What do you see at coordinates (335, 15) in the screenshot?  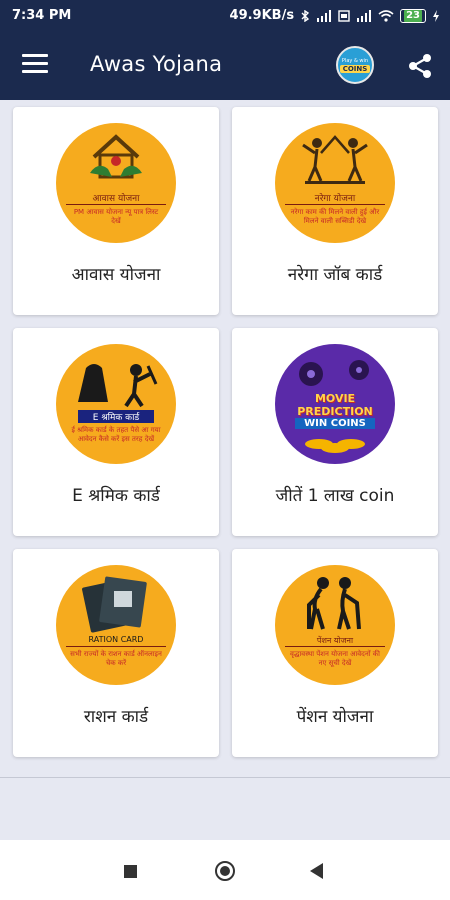 I see `status-icons: 49.9KB/s 23` at bounding box center [335, 15].